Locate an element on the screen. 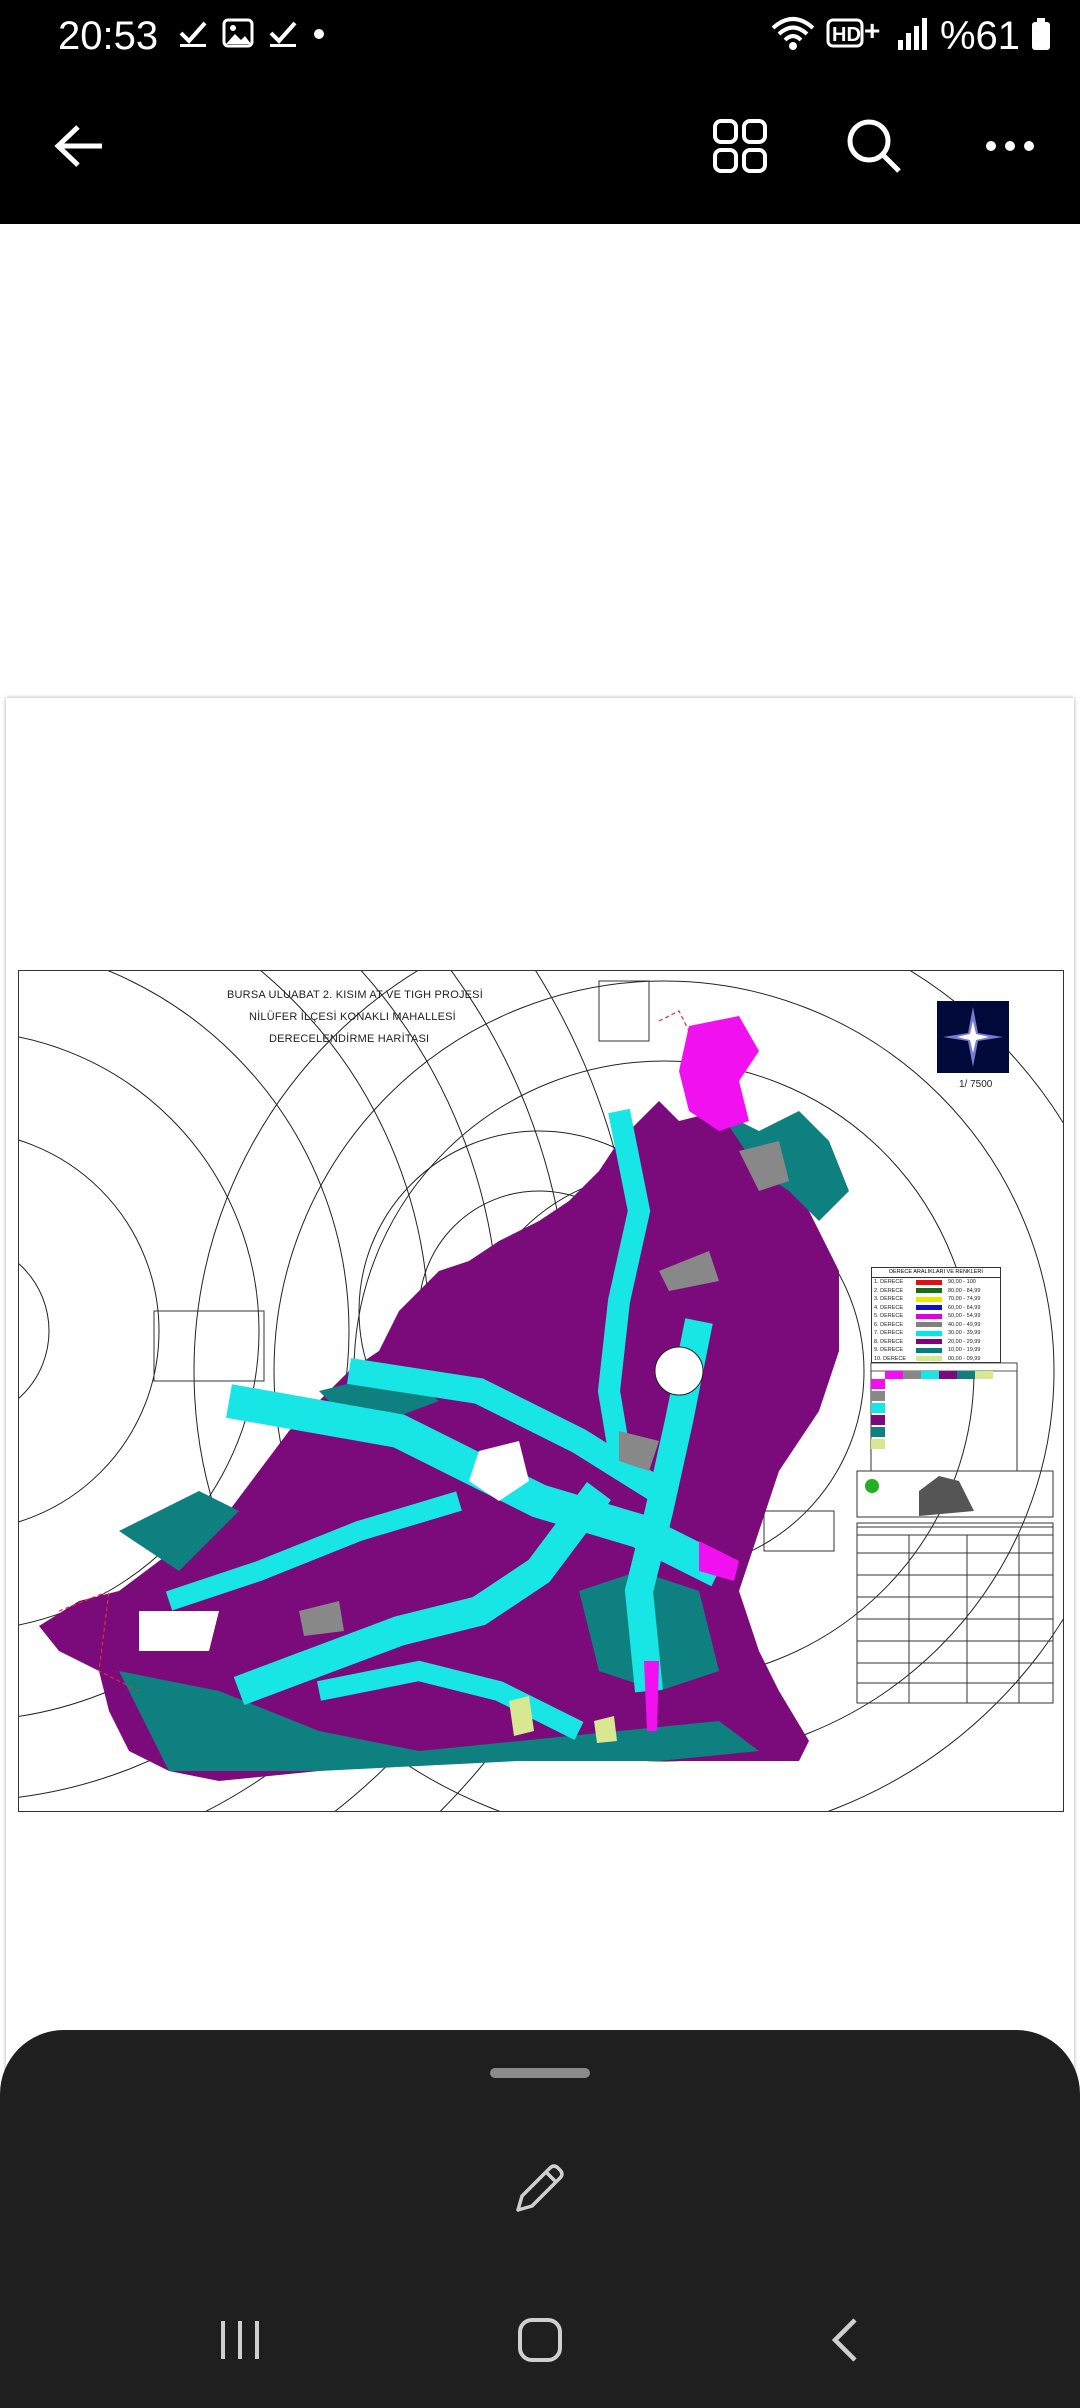 The image size is (1080, 2408). legend-row: 1. DERECE 90,00 - 100 is located at coordinates (936, 1282).